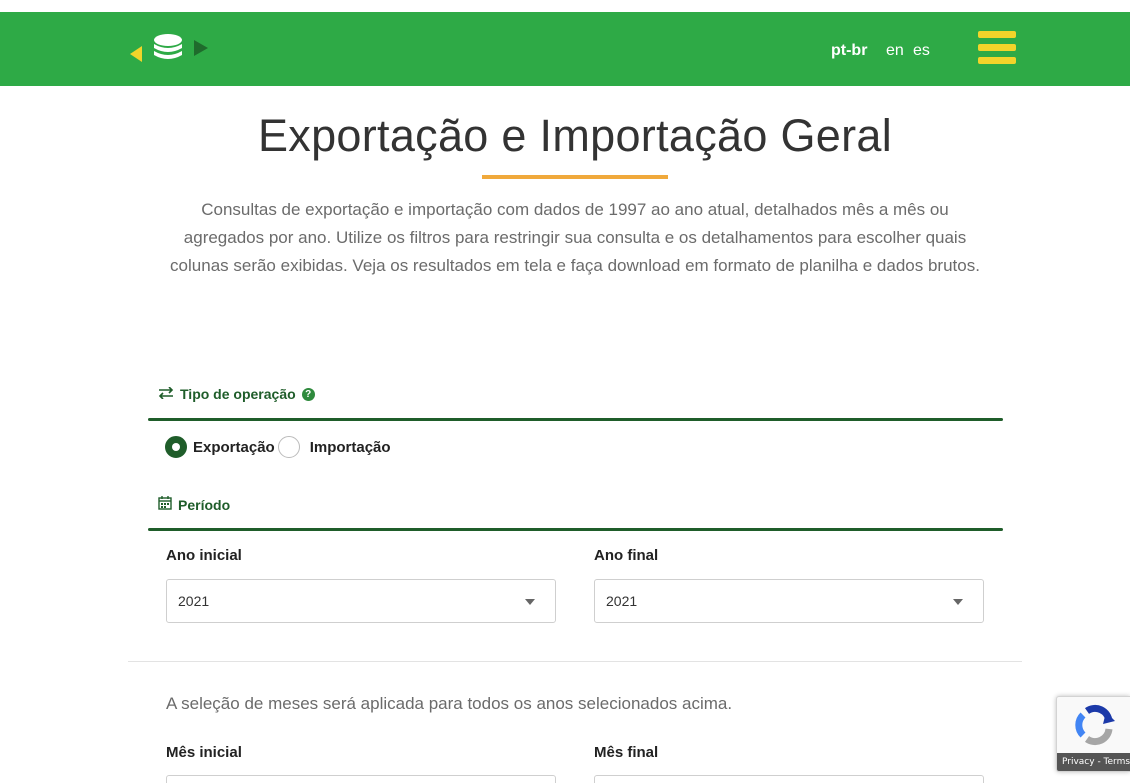 The height and width of the screenshot is (783, 1130). What do you see at coordinates (575, 177) in the screenshot?
I see `title-underline` at bounding box center [575, 177].